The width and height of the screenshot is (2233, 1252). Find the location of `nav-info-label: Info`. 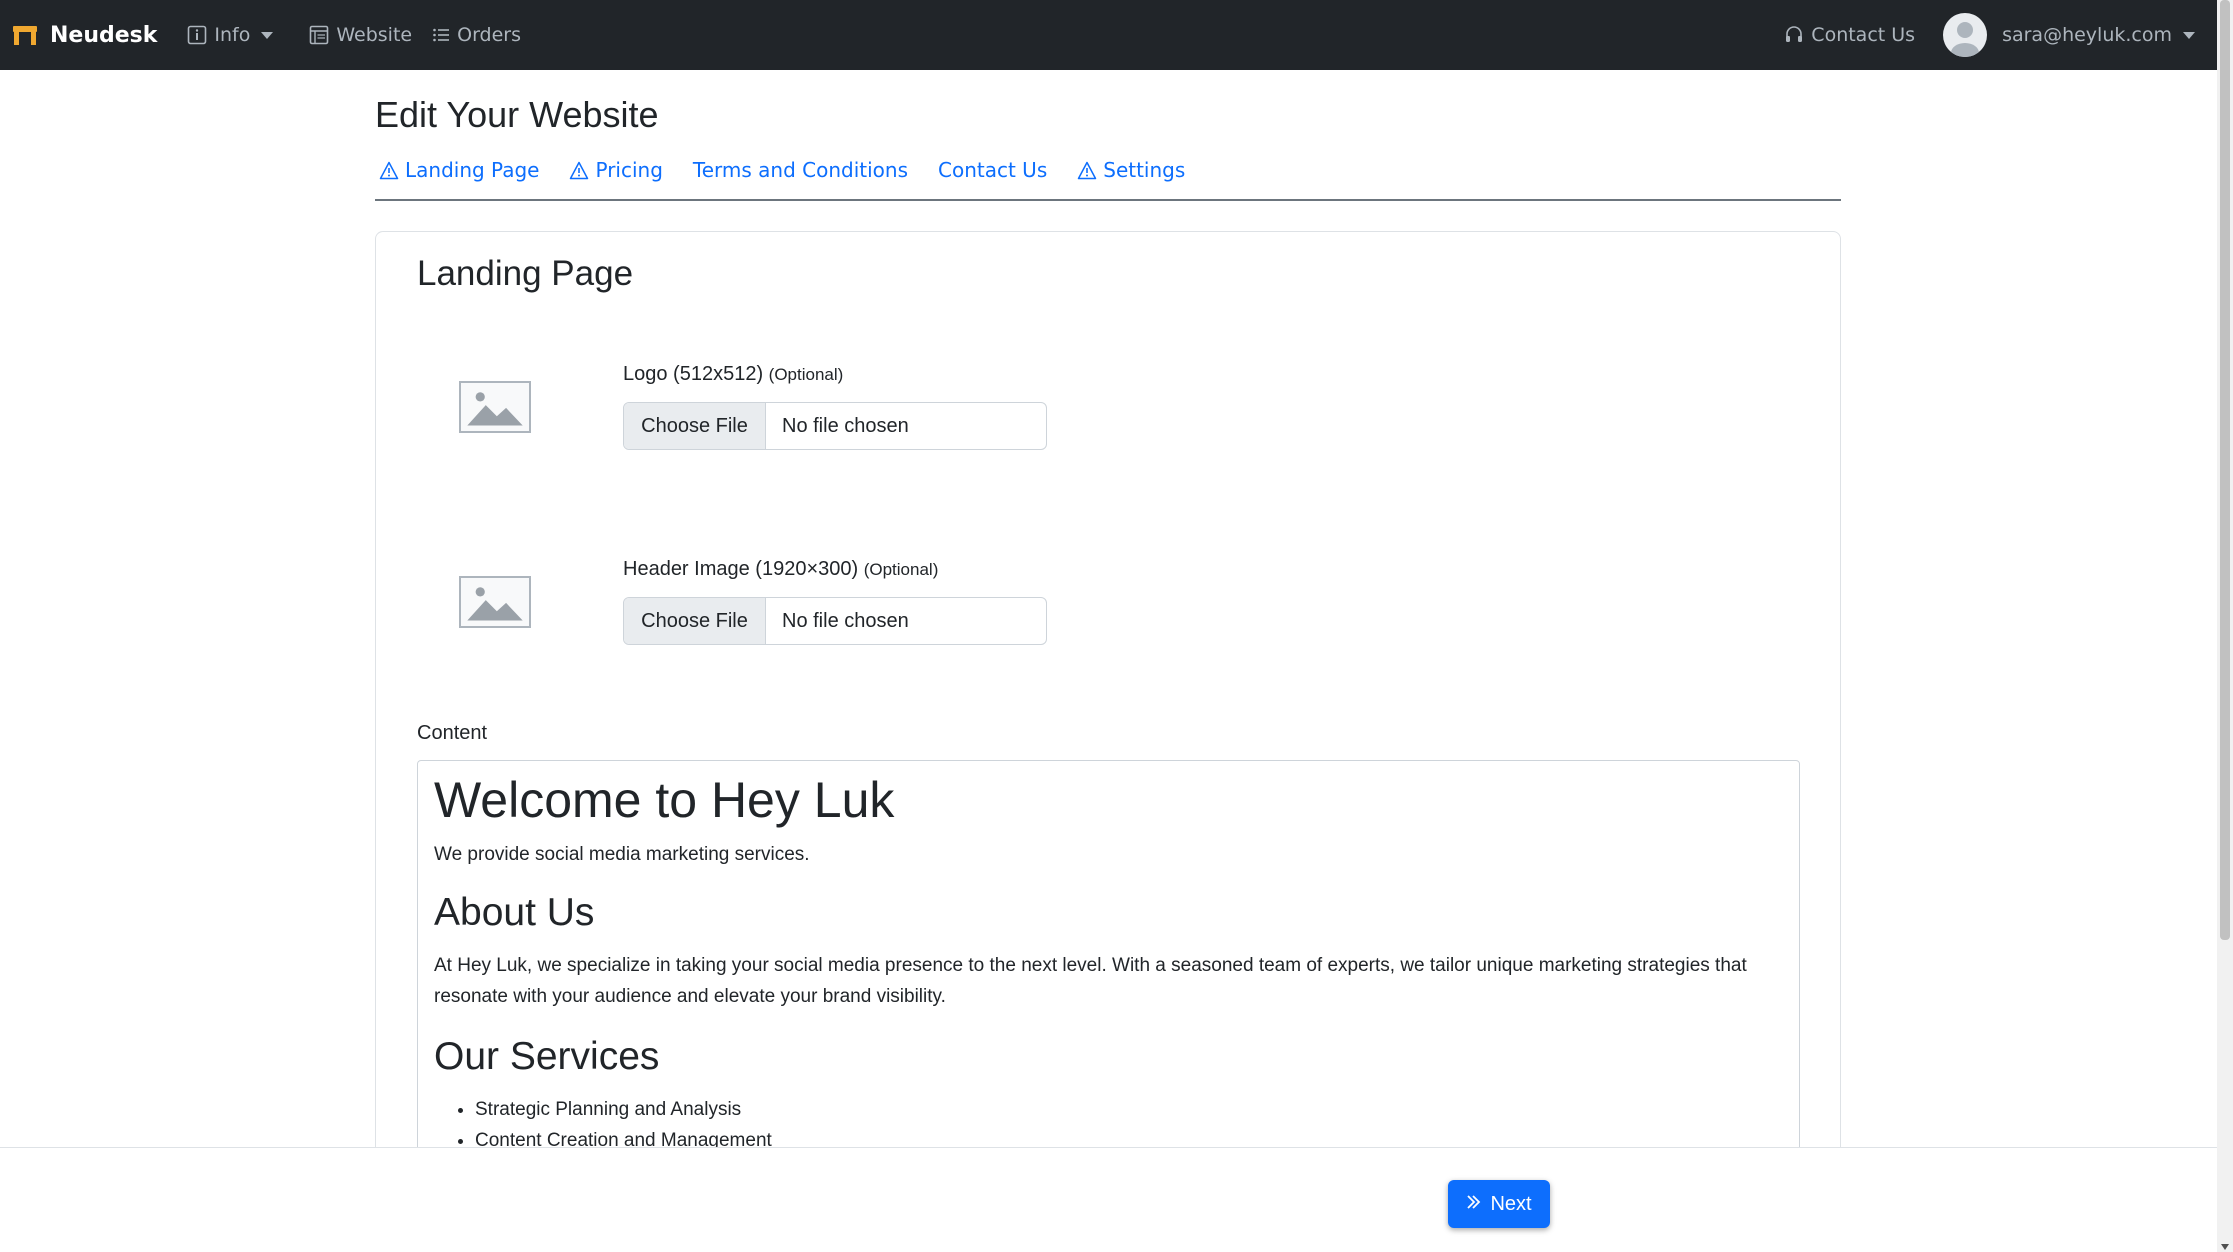

nav-info-label: Info is located at coordinates (232, 35).